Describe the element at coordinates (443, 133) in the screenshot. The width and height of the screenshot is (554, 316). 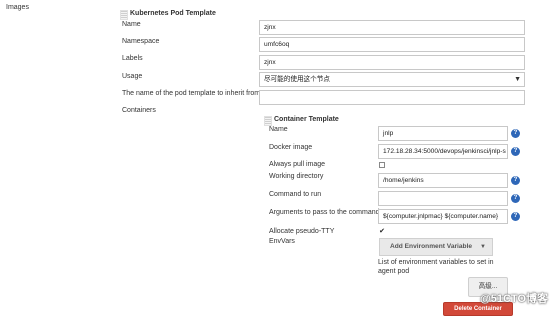
I see `container-name-input: jnlp` at that location.